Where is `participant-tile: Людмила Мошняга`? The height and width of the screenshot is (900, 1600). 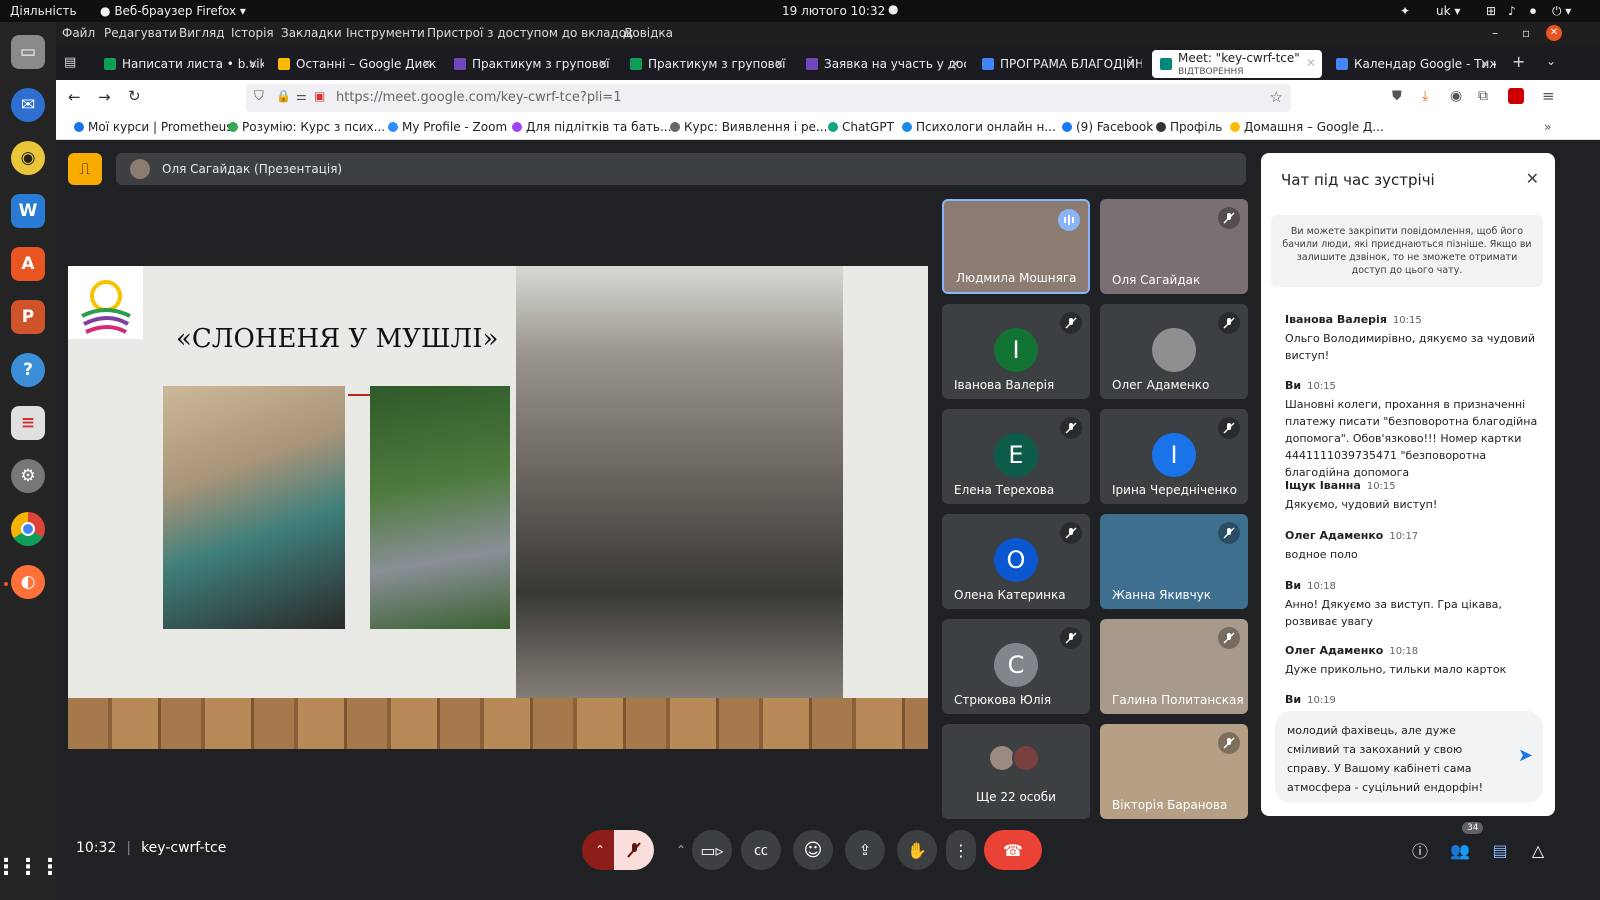 participant-tile: Людмила Мошняга is located at coordinates (1016, 246).